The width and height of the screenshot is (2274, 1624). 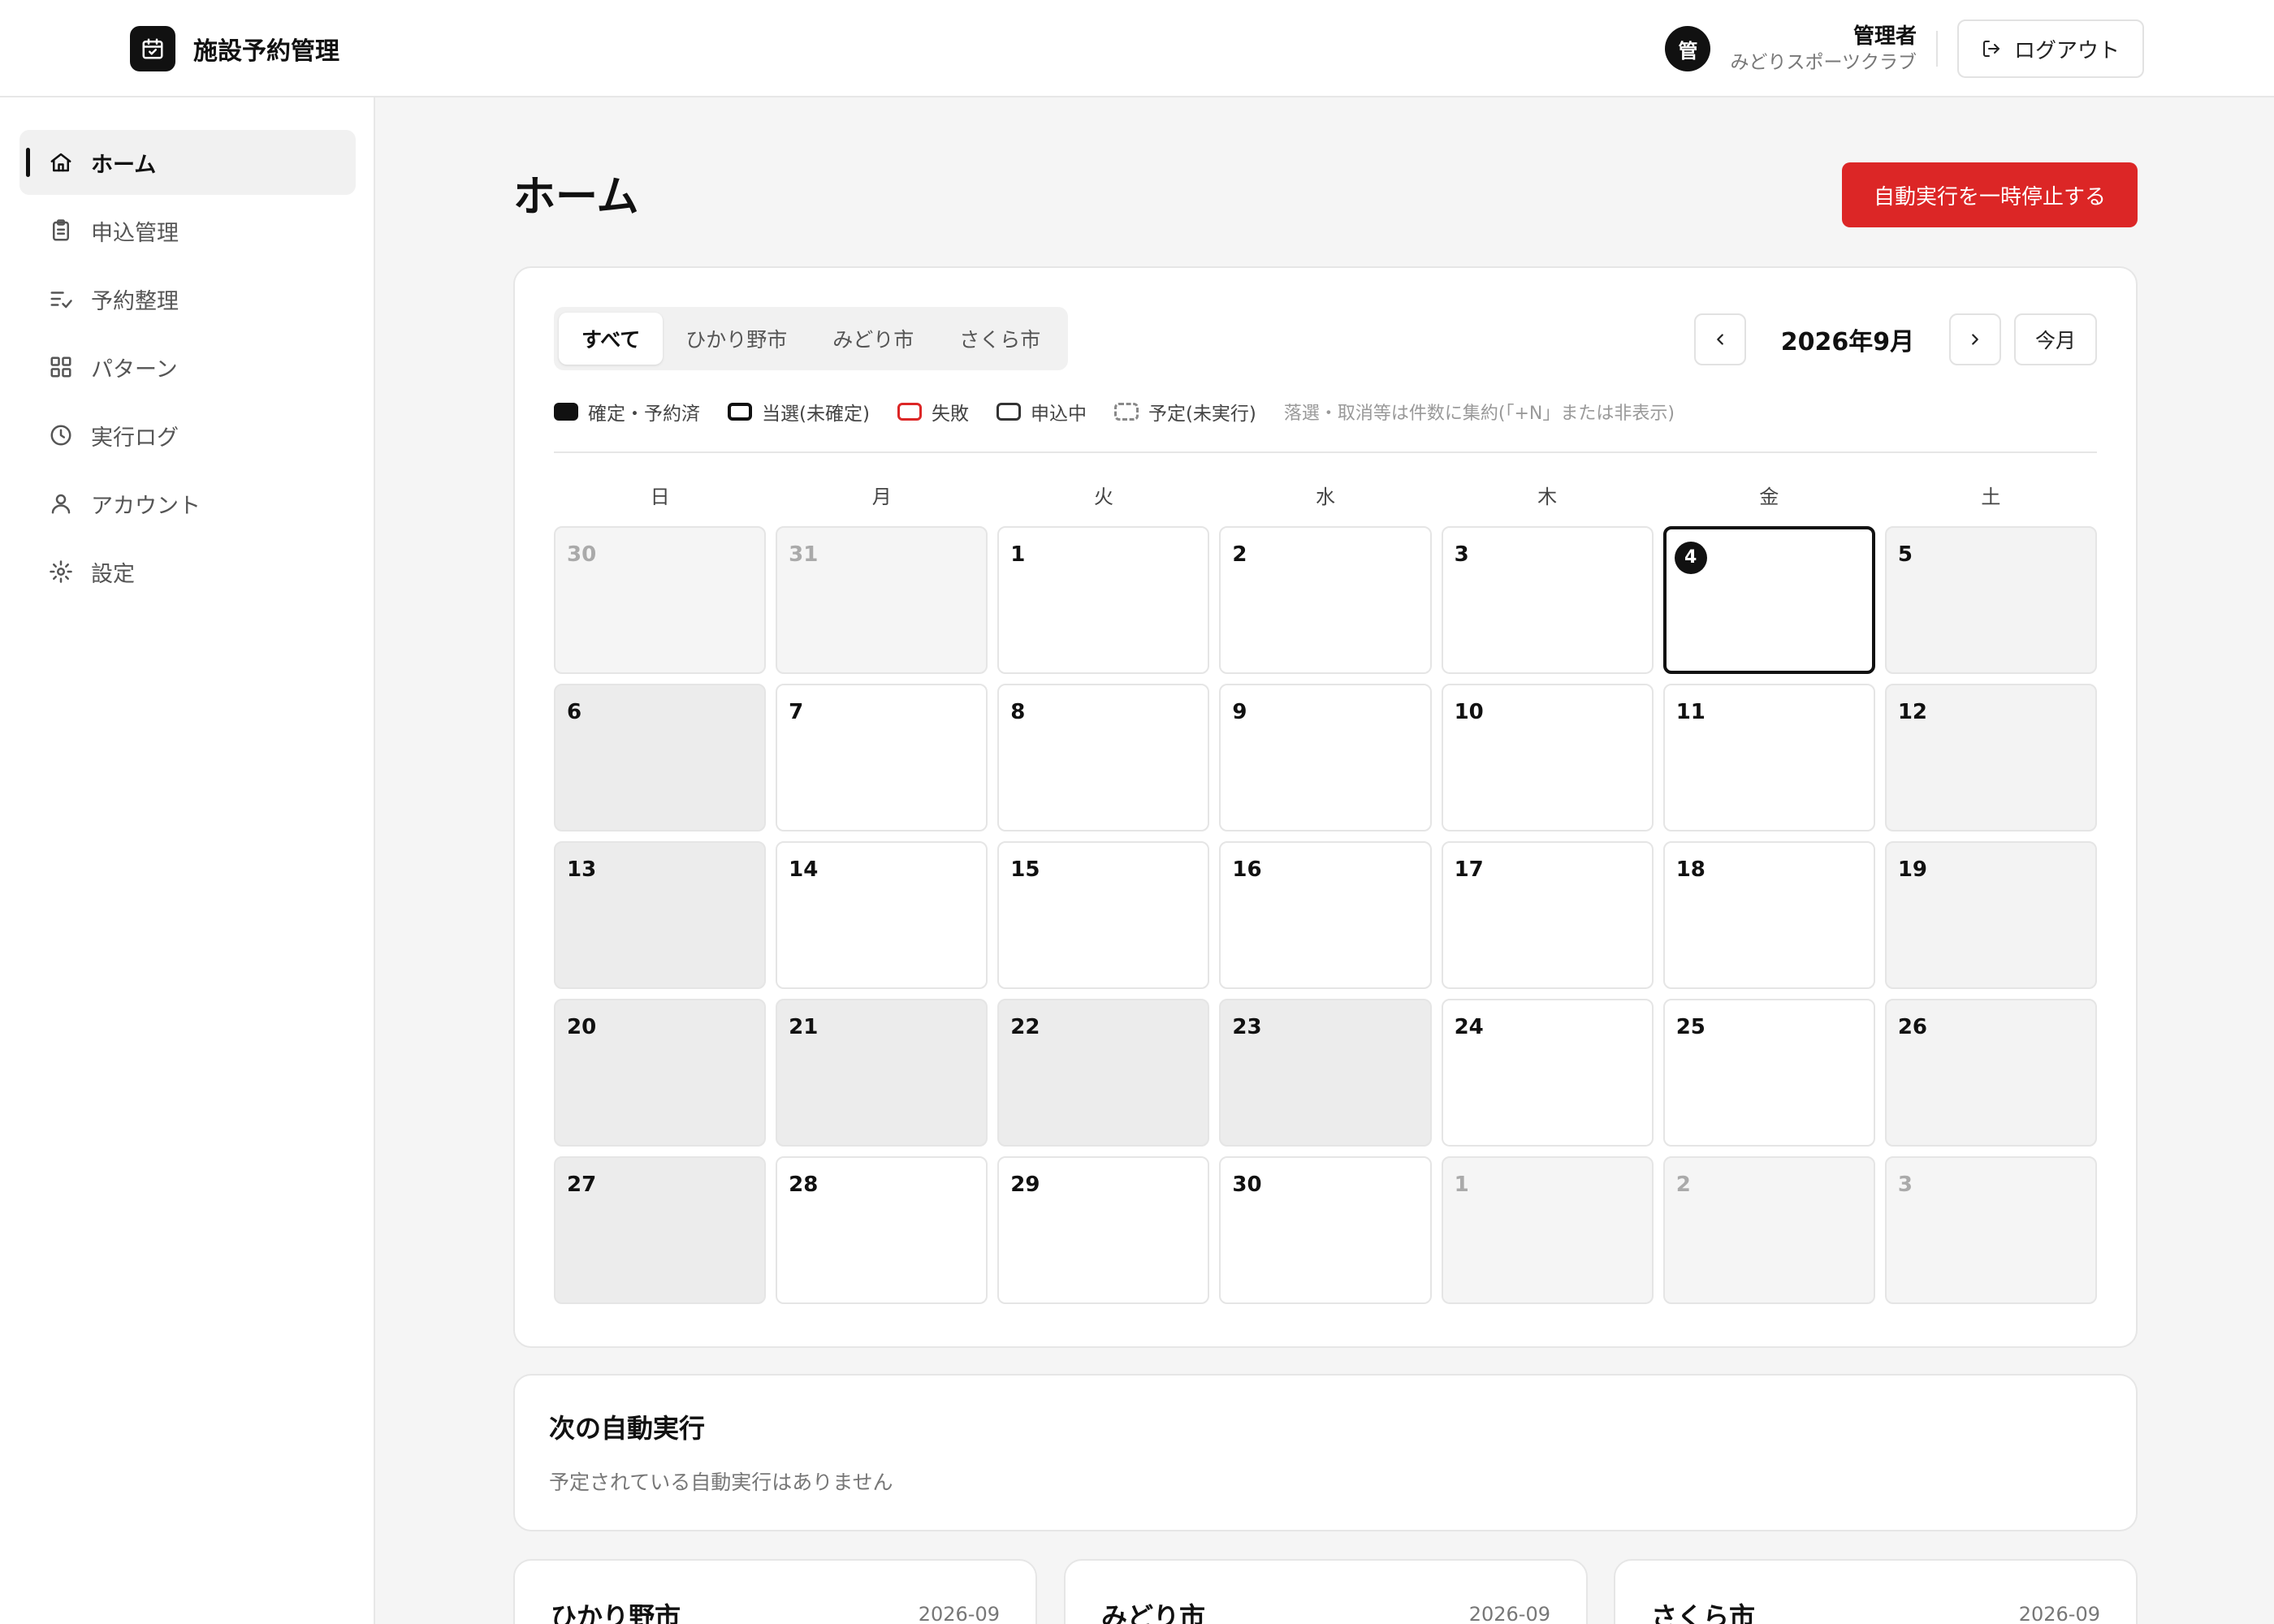 I want to click on tab-all: すべて, so click(x=611, y=339).